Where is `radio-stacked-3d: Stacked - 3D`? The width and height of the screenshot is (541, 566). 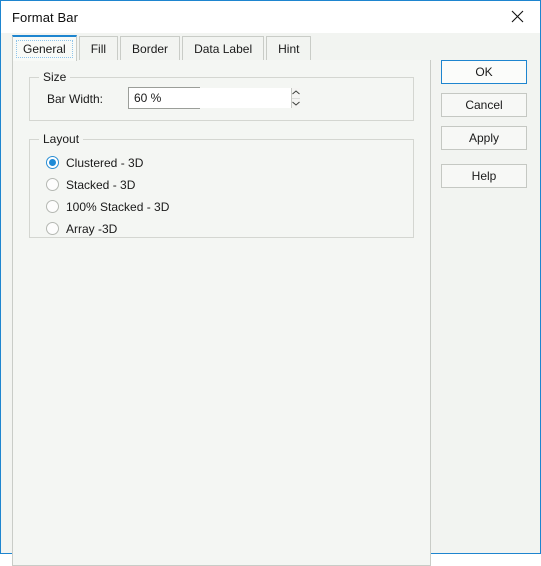
radio-stacked-3d: Stacked - 3D is located at coordinates (90, 184).